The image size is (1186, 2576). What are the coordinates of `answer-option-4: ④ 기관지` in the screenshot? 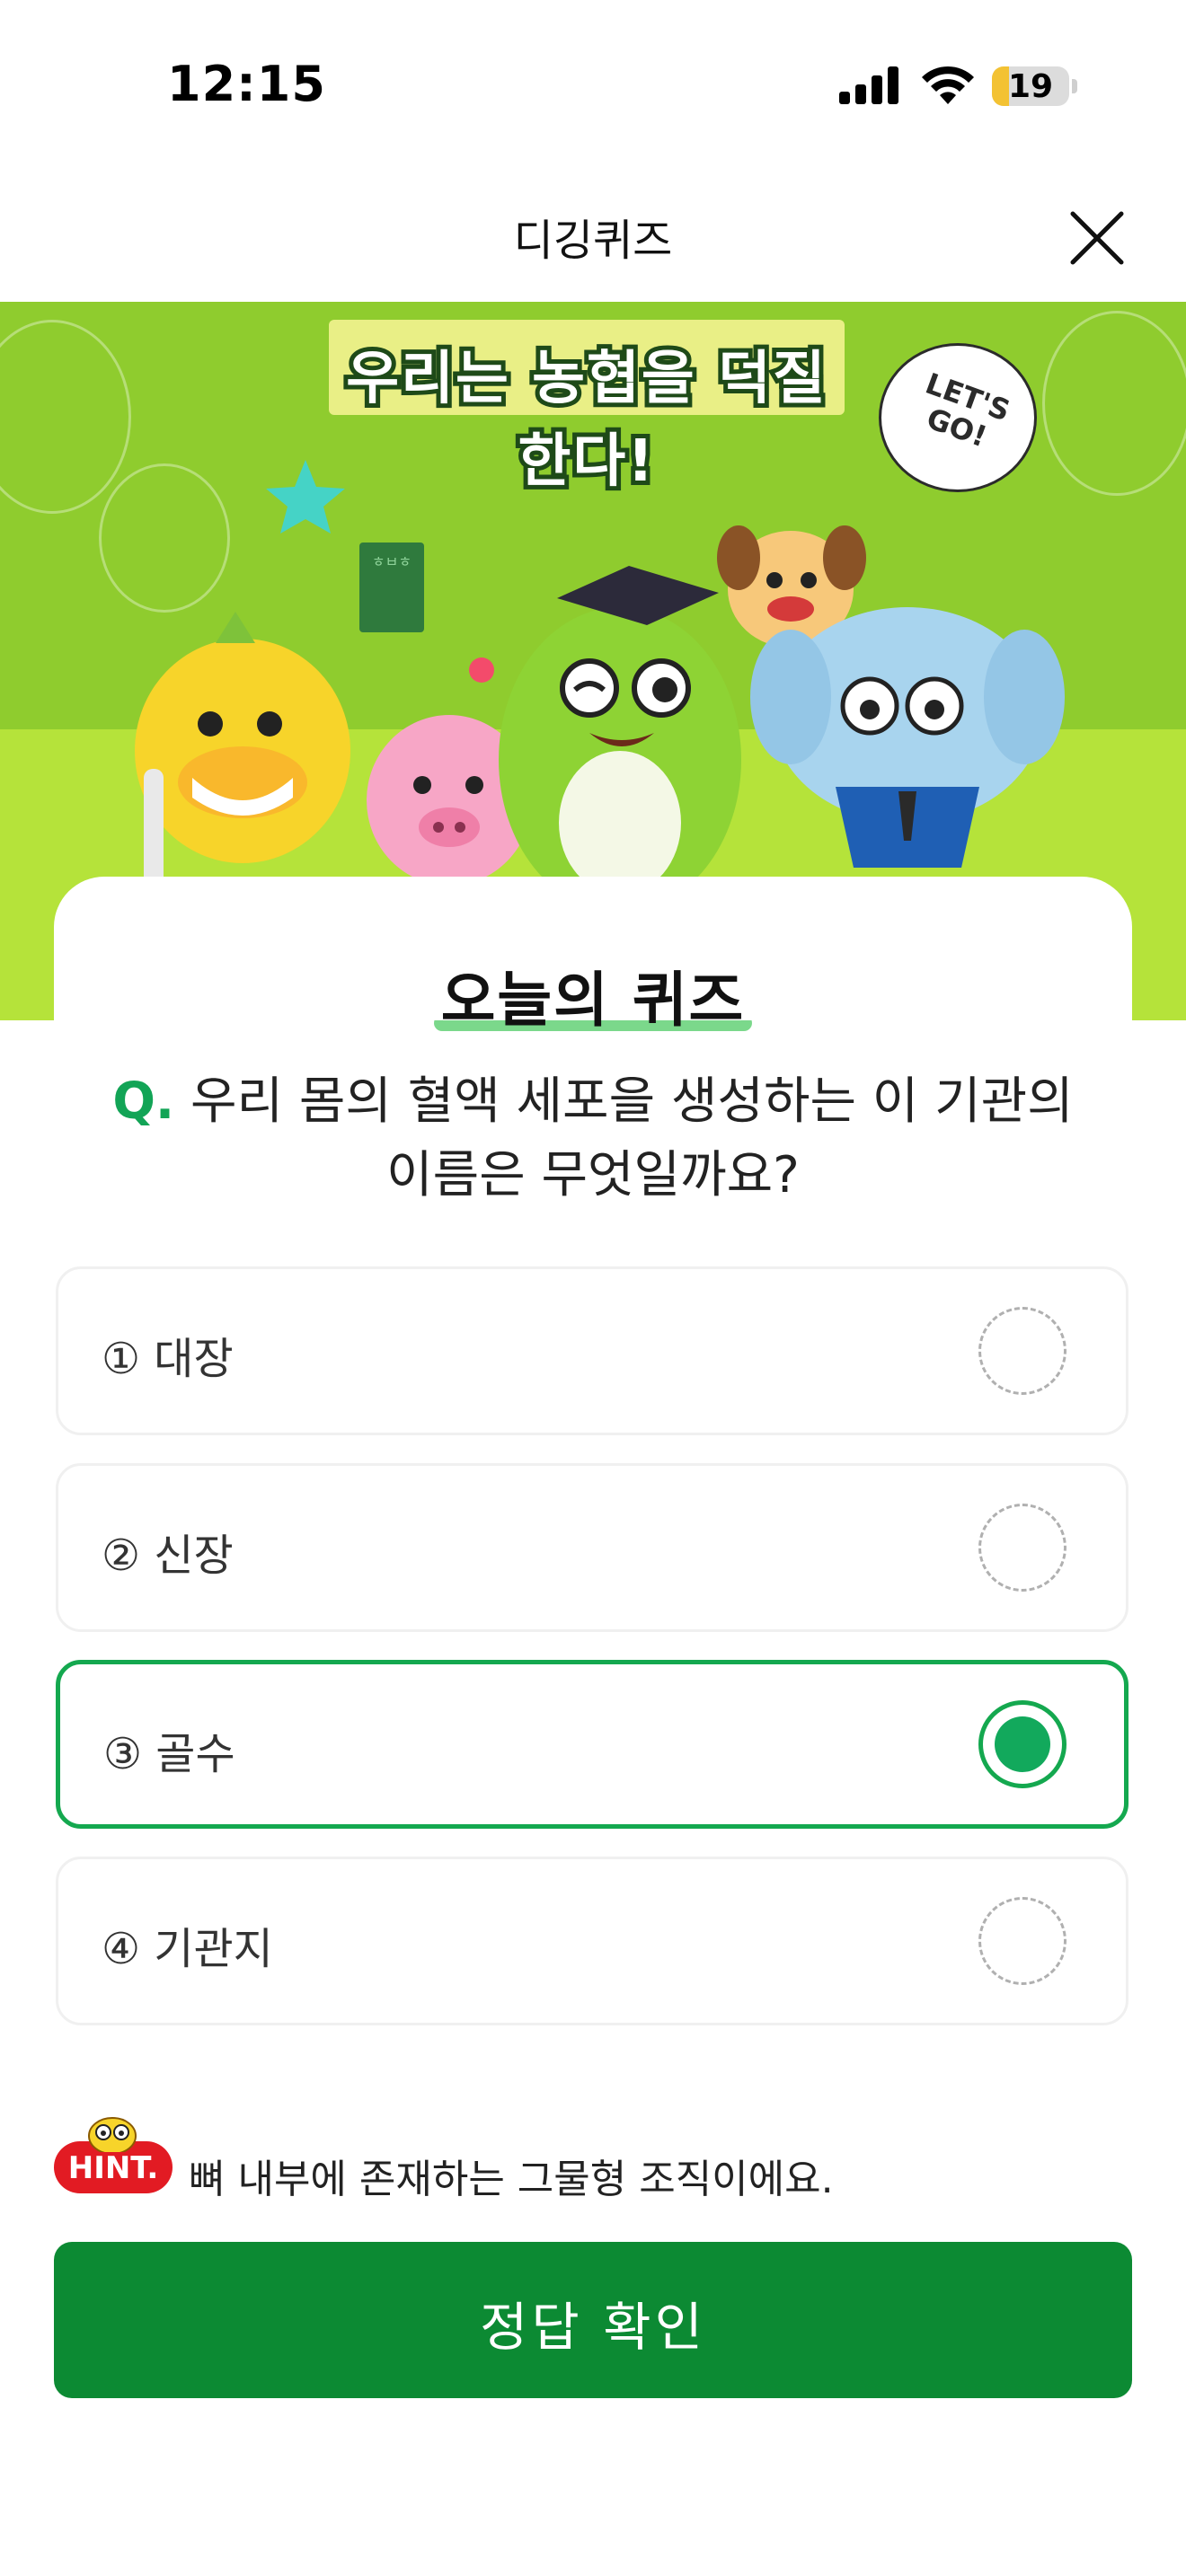 It's located at (592, 1941).